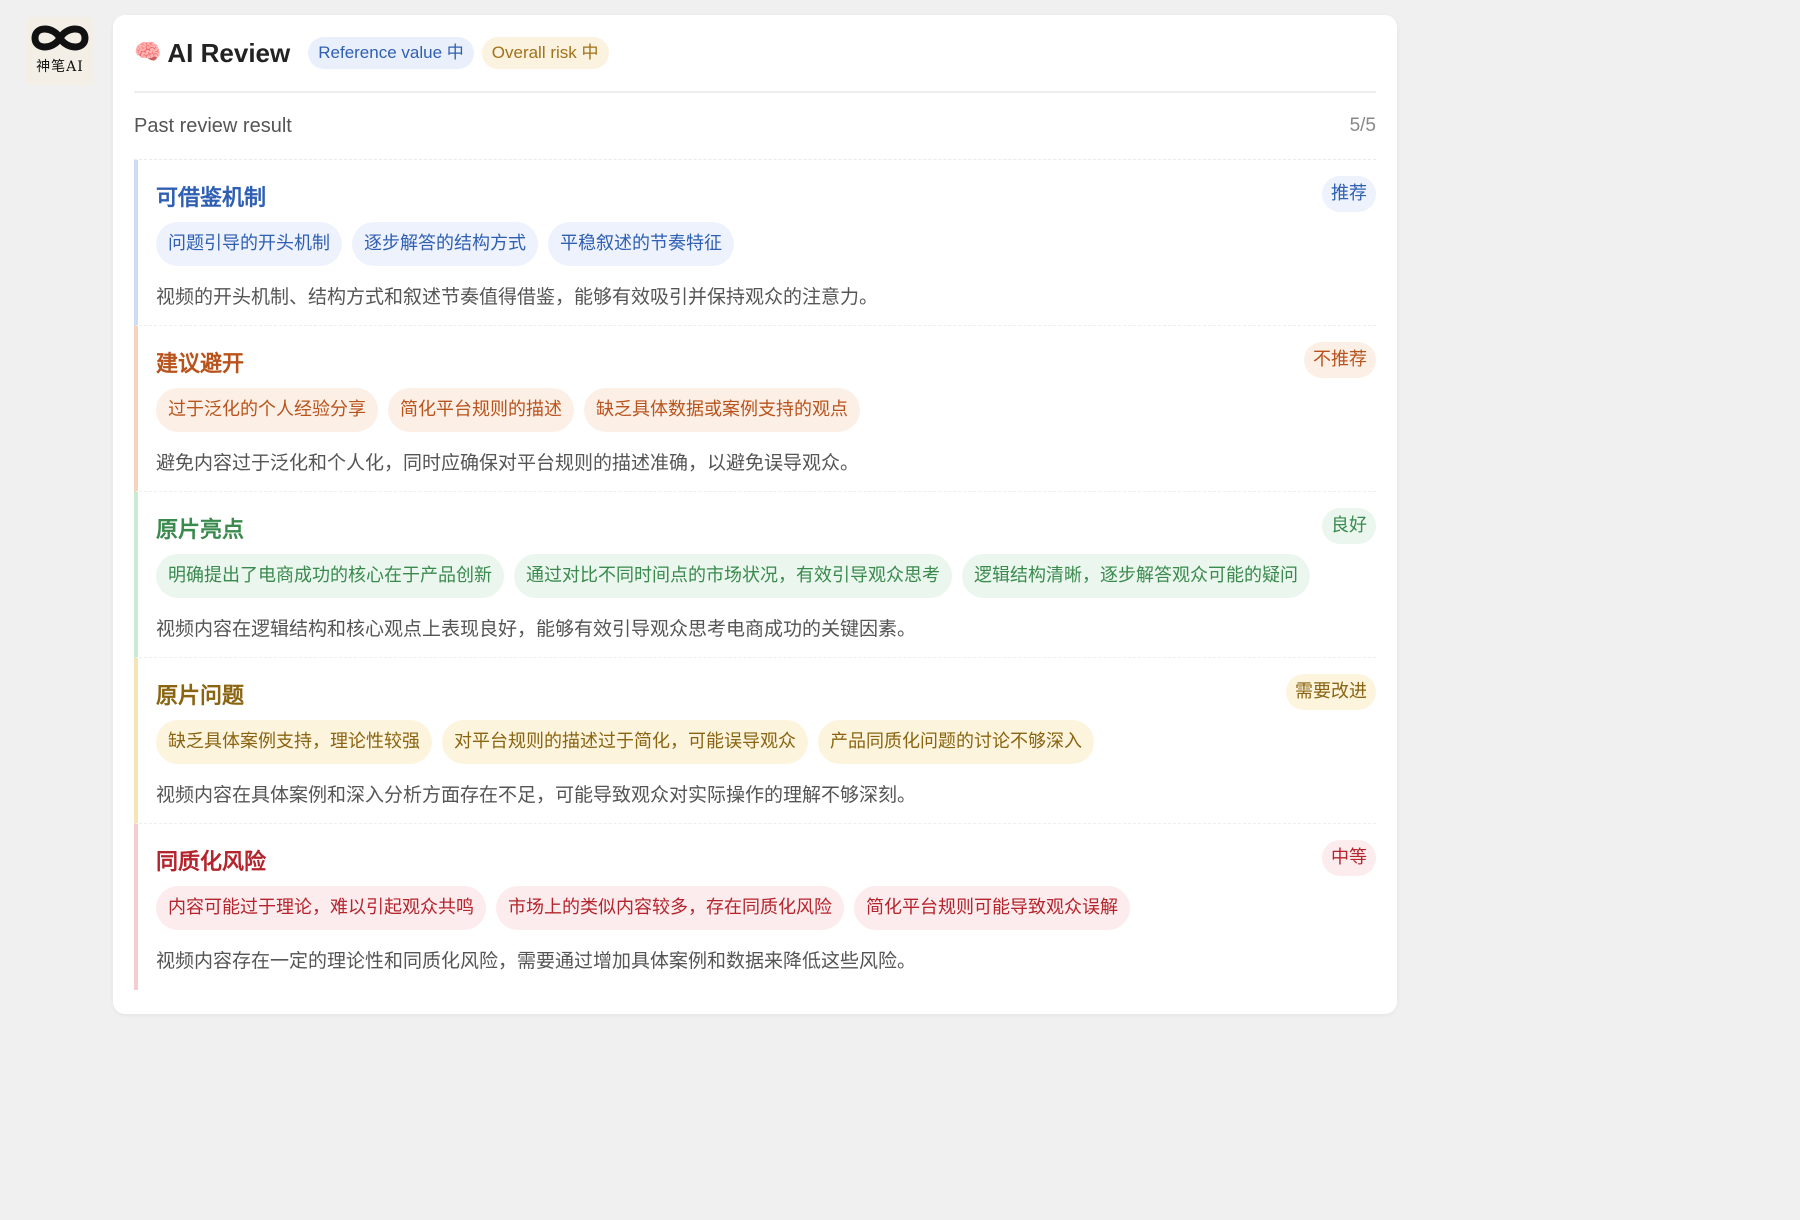  What do you see at coordinates (545, 53) in the screenshot?
I see `overall-risk-badge: Overall risk 中` at bounding box center [545, 53].